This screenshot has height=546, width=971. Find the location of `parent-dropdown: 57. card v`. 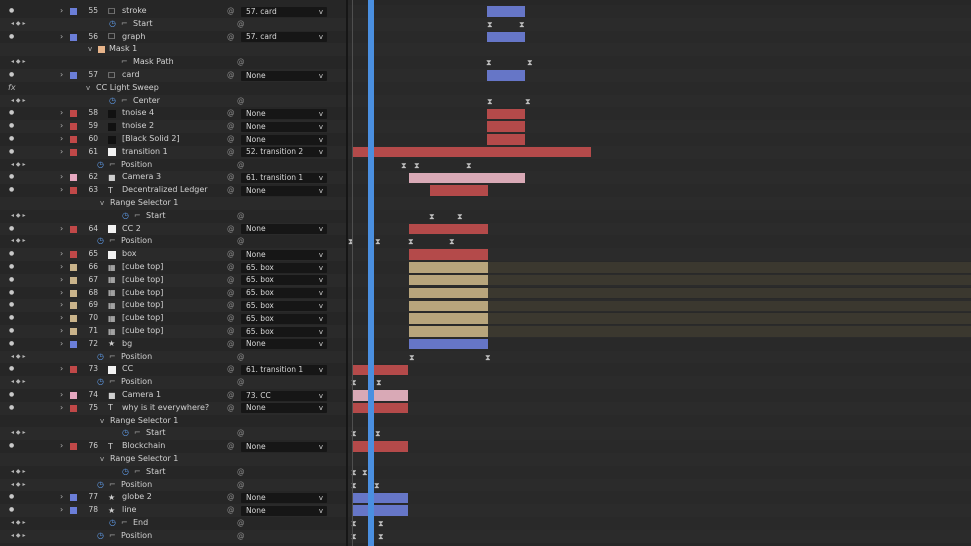

parent-dropdown: 57. card v is located at coordinates (284, 11).